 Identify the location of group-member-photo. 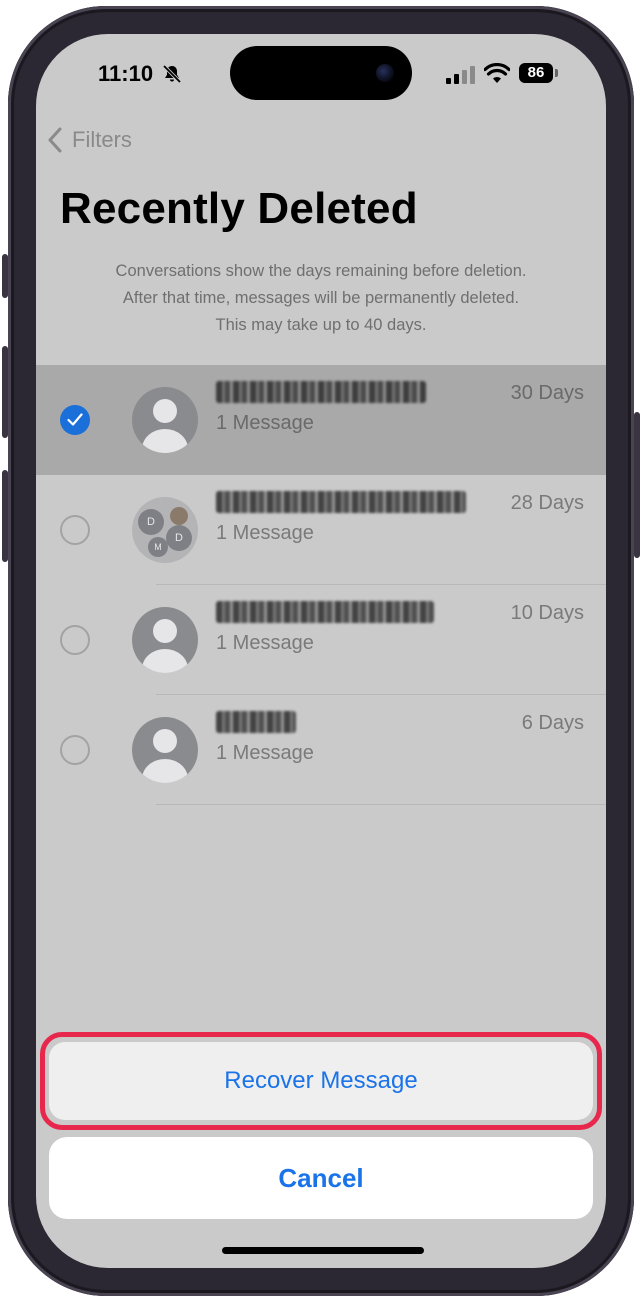
(179, 516).